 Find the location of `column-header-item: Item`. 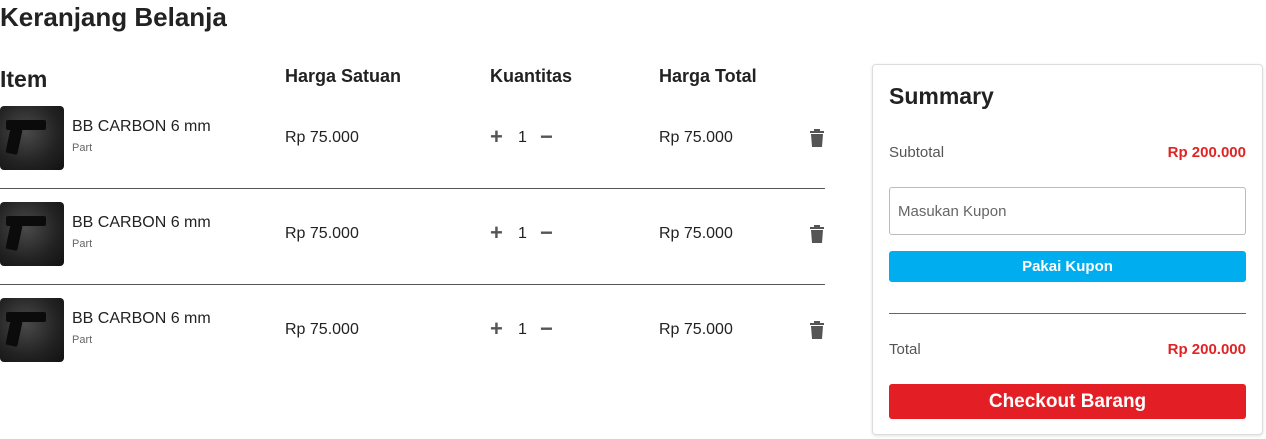

column-header-item: Item is located at coordinates (24, 79).